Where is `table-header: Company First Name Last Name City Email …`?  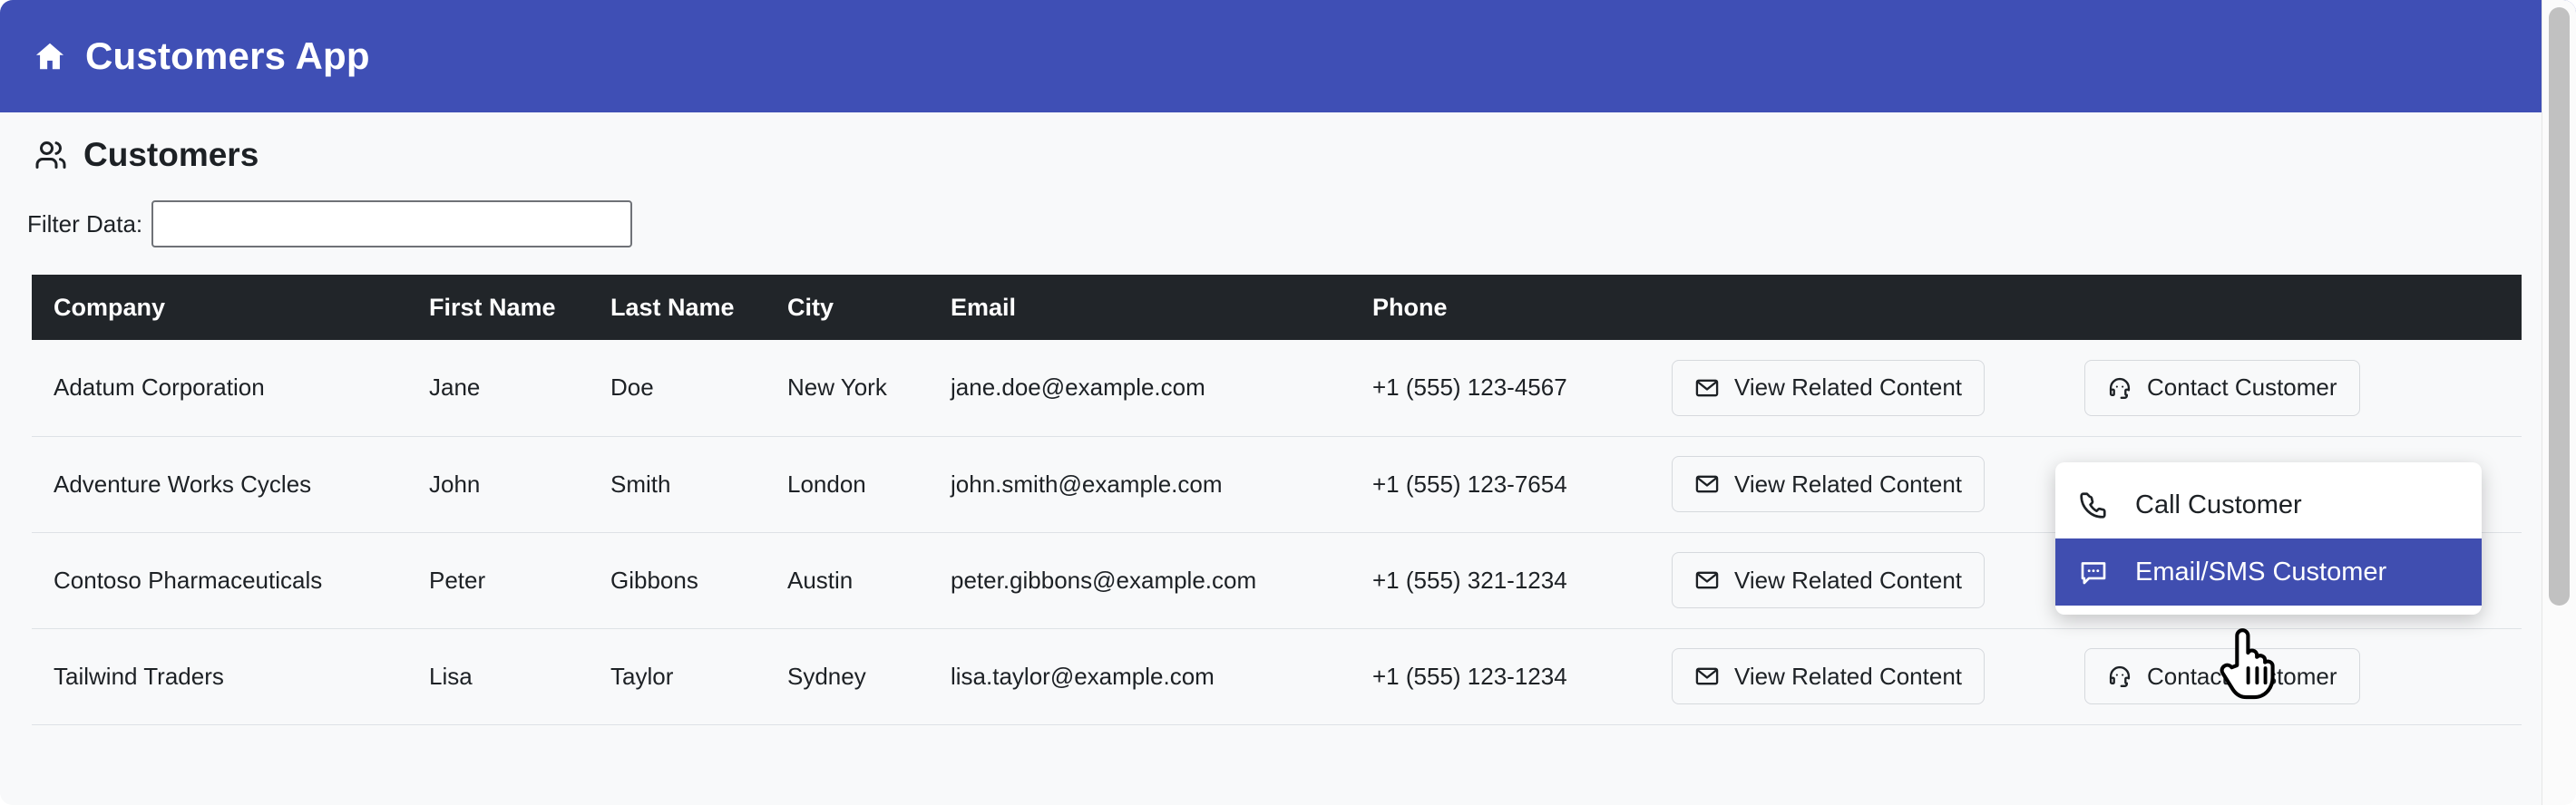 table-header: Company First Name Last Name City Email … is located at coordinates (1277, 307).